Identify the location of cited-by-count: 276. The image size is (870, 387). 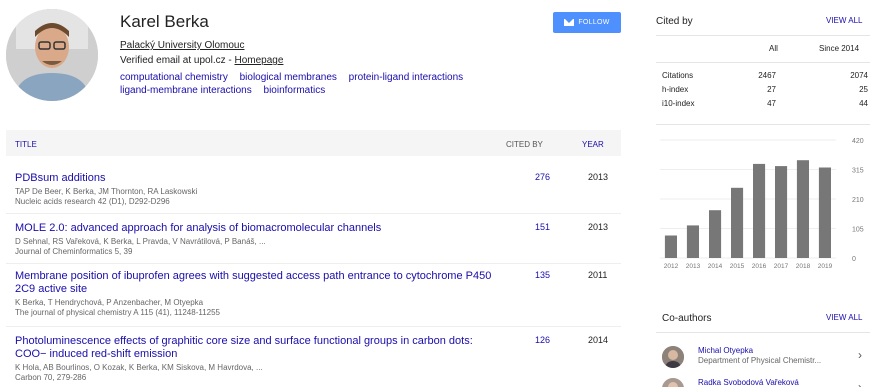
(542, 177).